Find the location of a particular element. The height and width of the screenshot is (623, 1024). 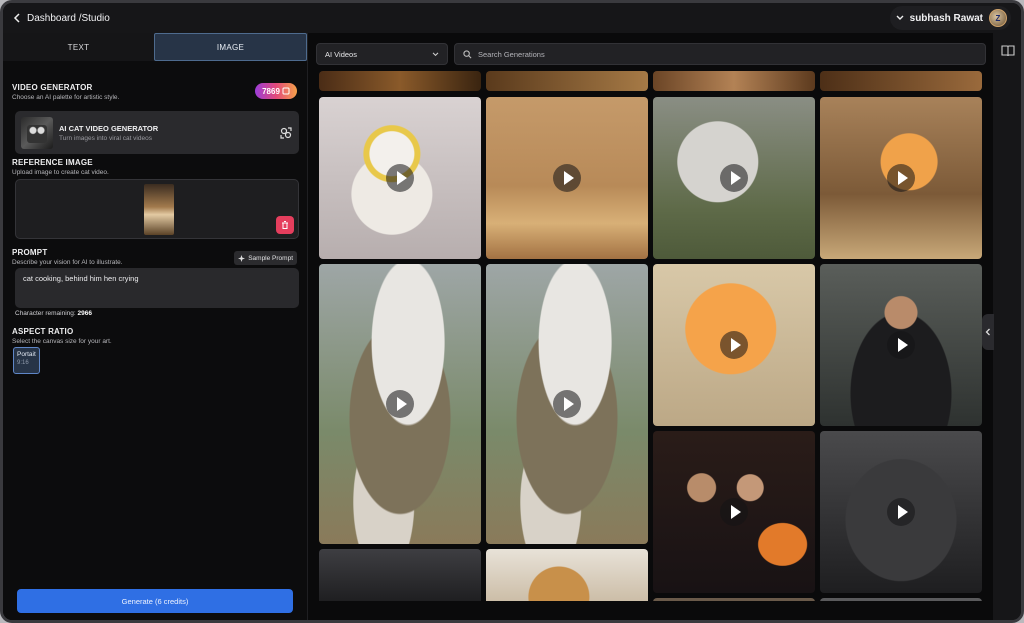

coin-icon is located at coordinates (286, 91).